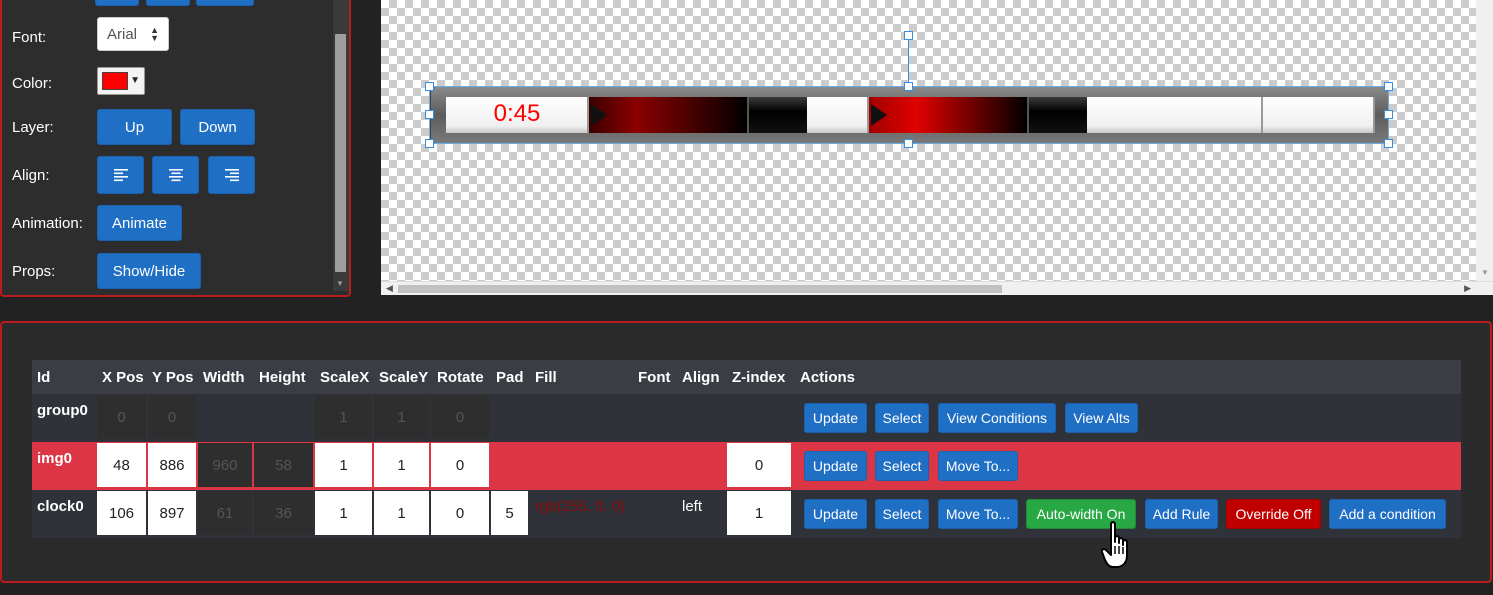 This screenshot has width=1493, height=595. Describe the element at coordinates (115, 81) in the screenshot. I see `color-swatch` at that location.